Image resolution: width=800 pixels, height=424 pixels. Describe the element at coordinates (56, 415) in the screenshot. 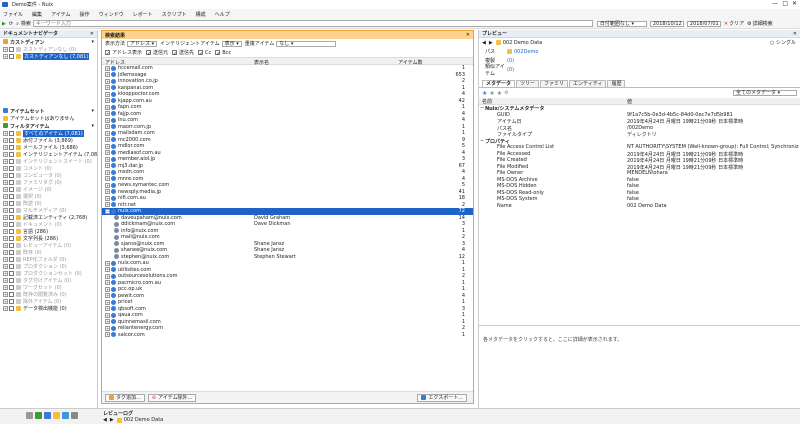

I see `folder-view-icon` at that location.